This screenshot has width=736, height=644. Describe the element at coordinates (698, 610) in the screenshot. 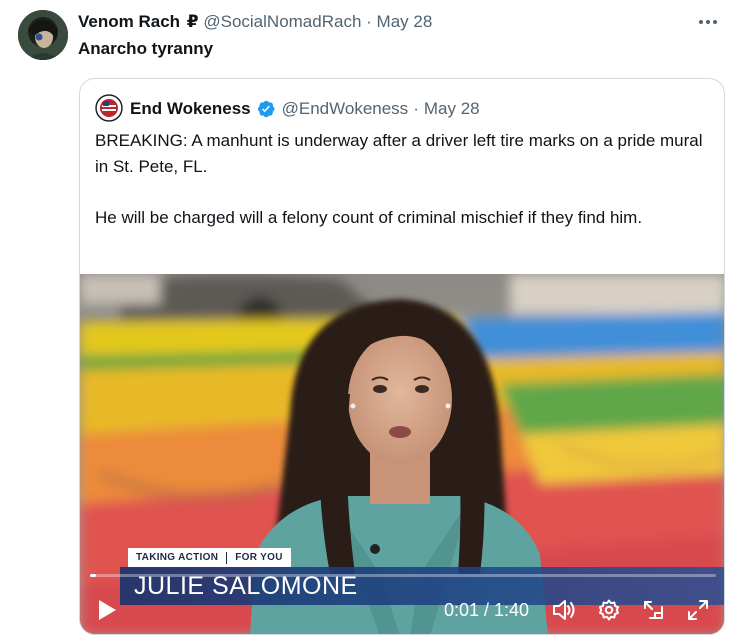

I see `fullscreen-icon` at that location.